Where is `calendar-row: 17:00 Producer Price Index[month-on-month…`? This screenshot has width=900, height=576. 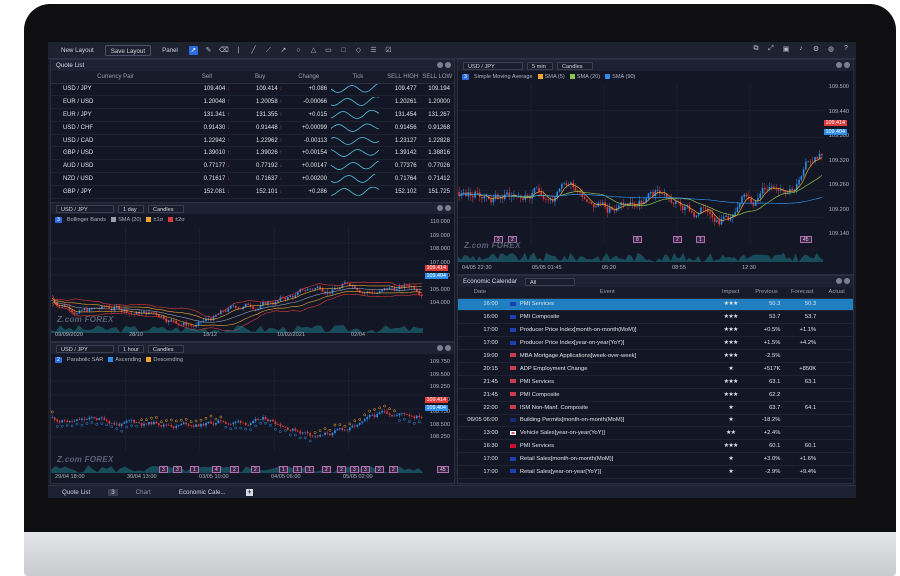
calendar-row: 17:00 Producer Price Index[month-on-month… is located at coordinates (655, 330).